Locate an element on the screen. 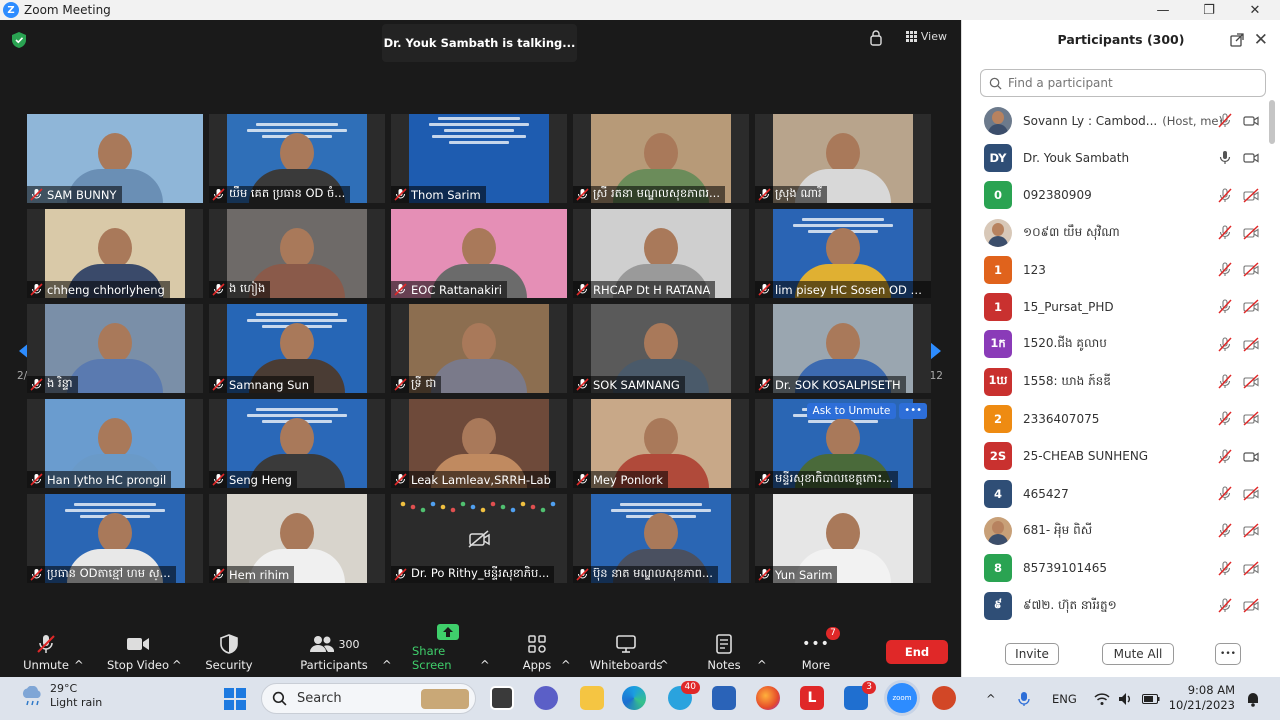 The width and height of the screenshot is (1280, 720). security-button: Security is located at coordinates (229, 654).